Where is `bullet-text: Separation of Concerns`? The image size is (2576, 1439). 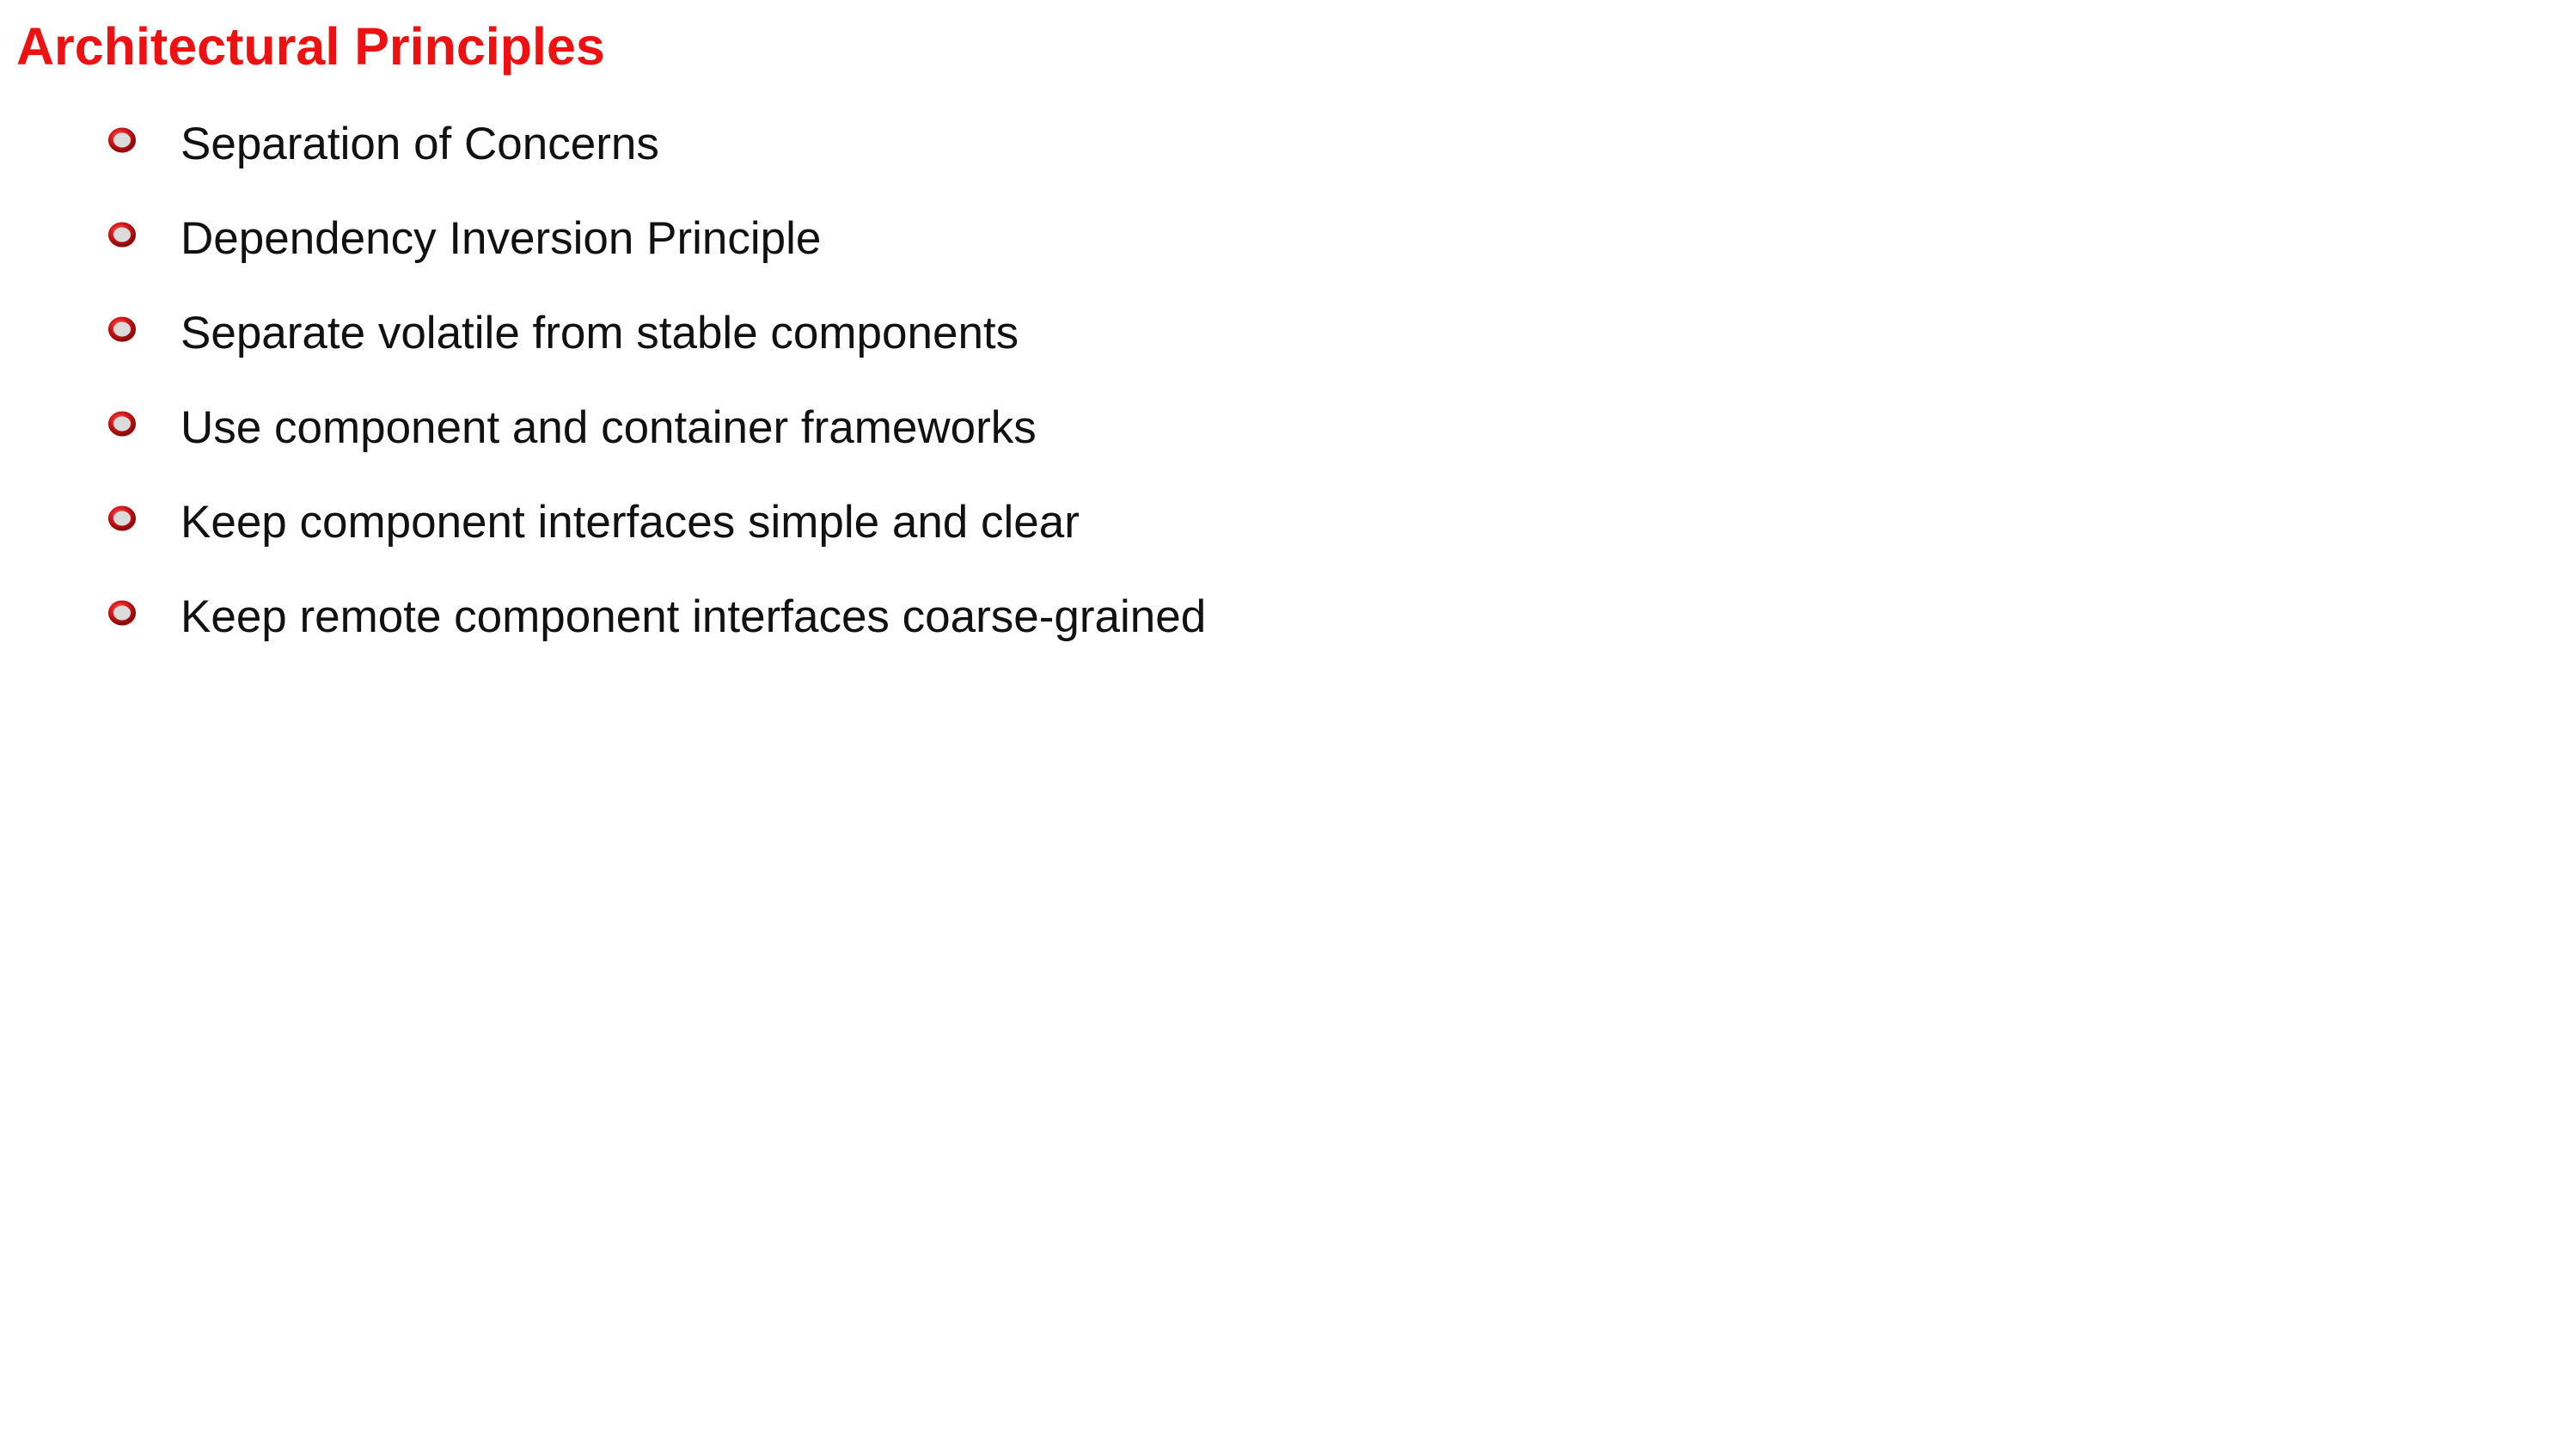
bullet-text: Separation of Concerns is located at coordinates (420, 144).